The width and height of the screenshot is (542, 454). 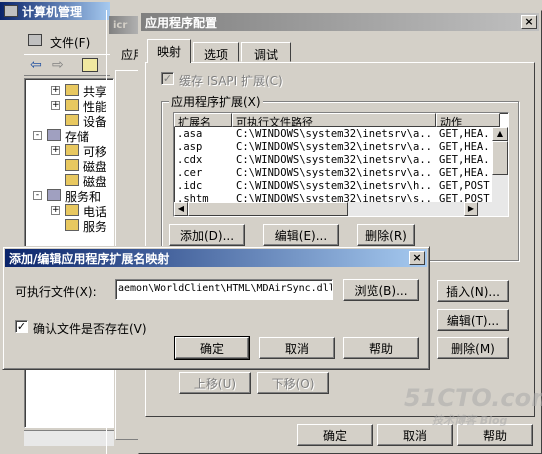 I want to click on tab-debug: 调试, so click(x=266, y=52).